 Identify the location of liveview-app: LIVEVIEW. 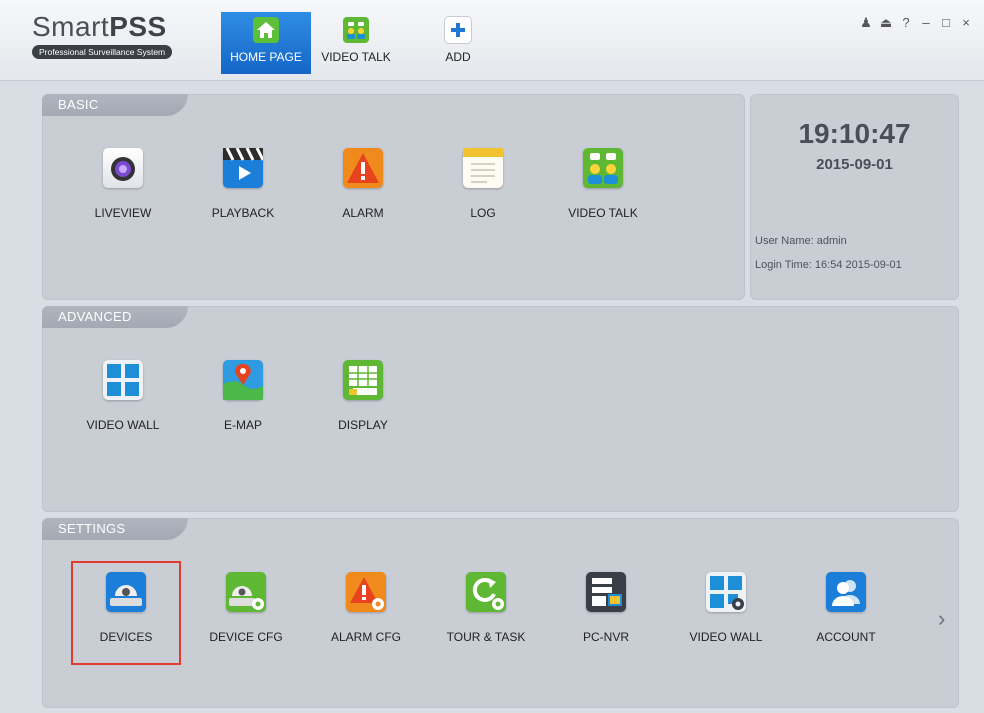
(123, 184).